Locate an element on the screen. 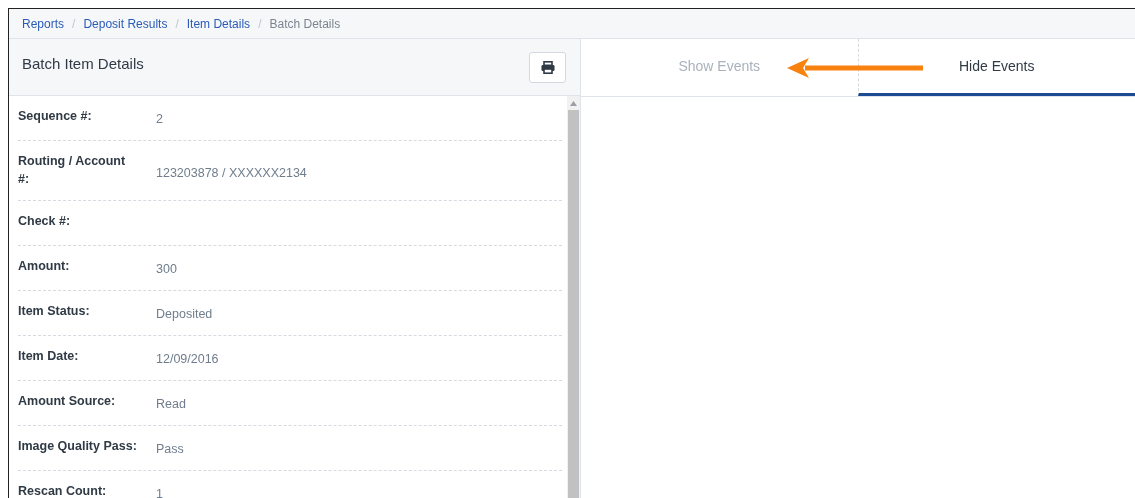 Image resolution: width=1135 pixels, height=498 pixels. field-value: Deposited is located at coordinates (184, 314).